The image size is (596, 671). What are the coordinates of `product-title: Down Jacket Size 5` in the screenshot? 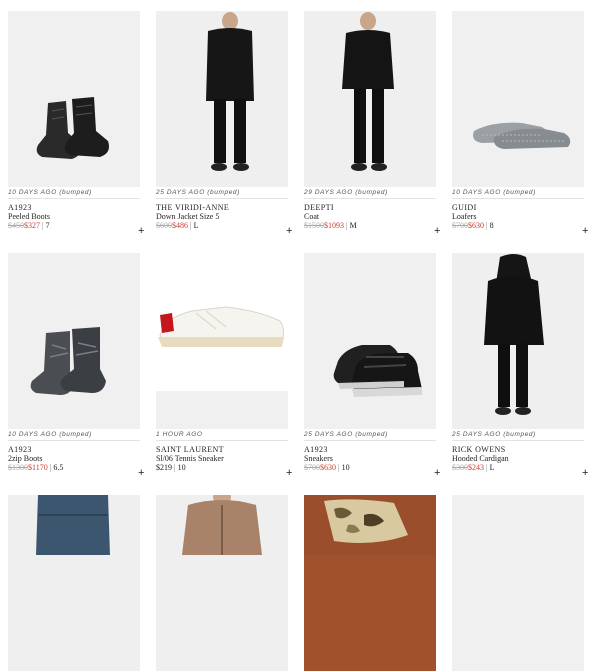 It's located at (226, 216).